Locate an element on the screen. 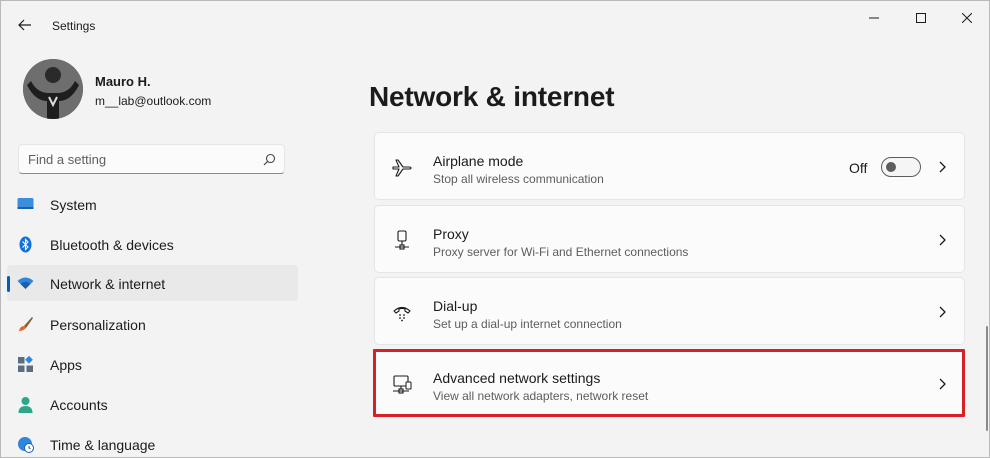  maximize-button is located at coordinates (921, 18).